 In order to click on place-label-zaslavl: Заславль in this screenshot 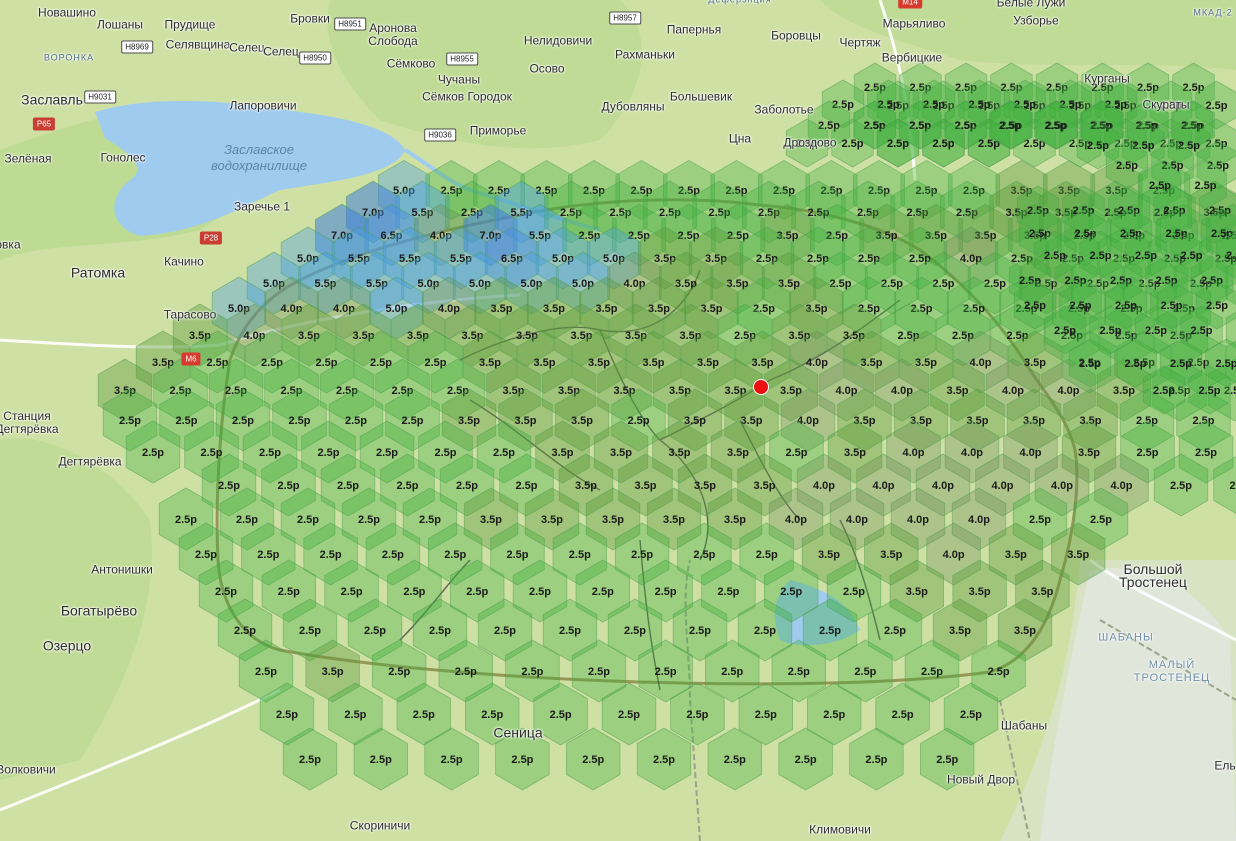, I will do `click(52, 99)`.